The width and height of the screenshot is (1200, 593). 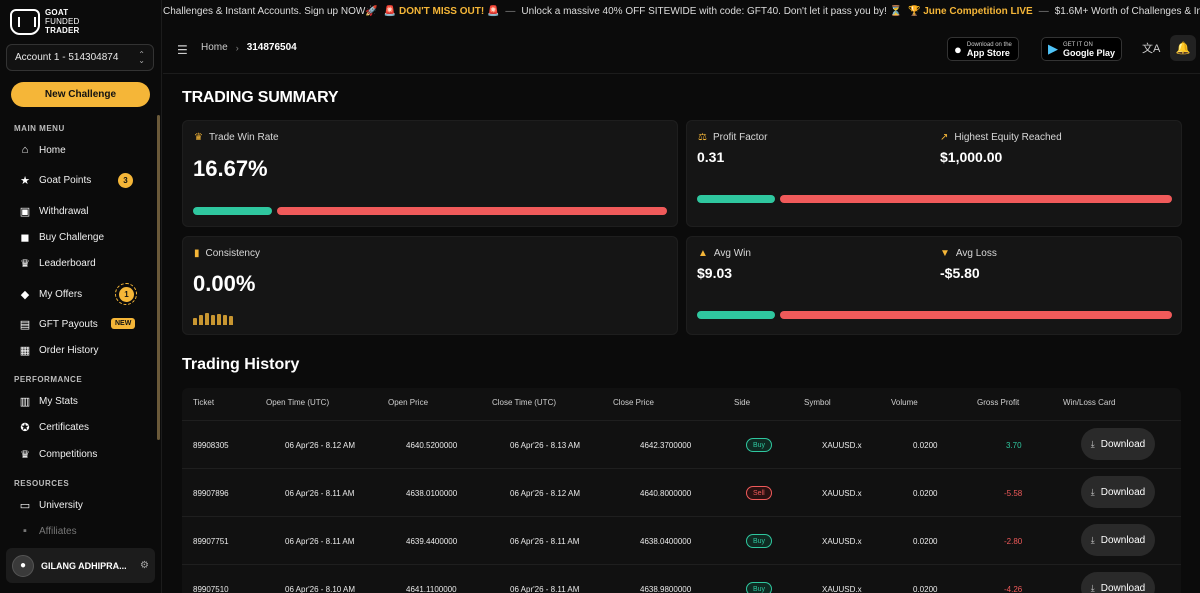 What do you see at coordinates (84, 237) in the screenshot?
I see `sidebar-item-buy-challenge: ◼ Buy Challenge` at bounding box center [84, 237].